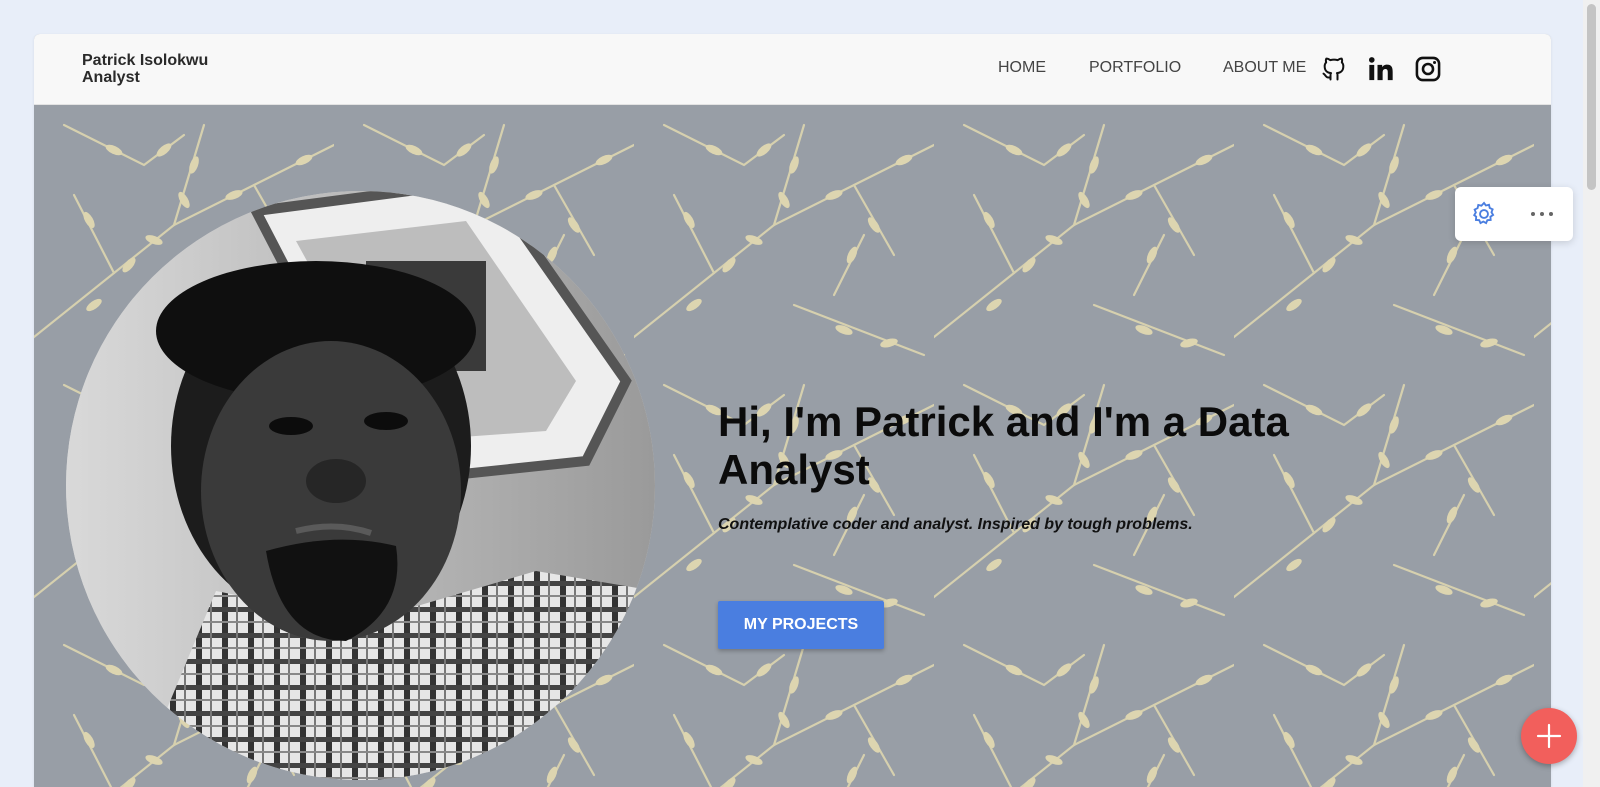 This screenshot has height=787, width=1600. Describe the element at coordinates (1334, 69) in the screenshot. I see `github-icon` at that location.